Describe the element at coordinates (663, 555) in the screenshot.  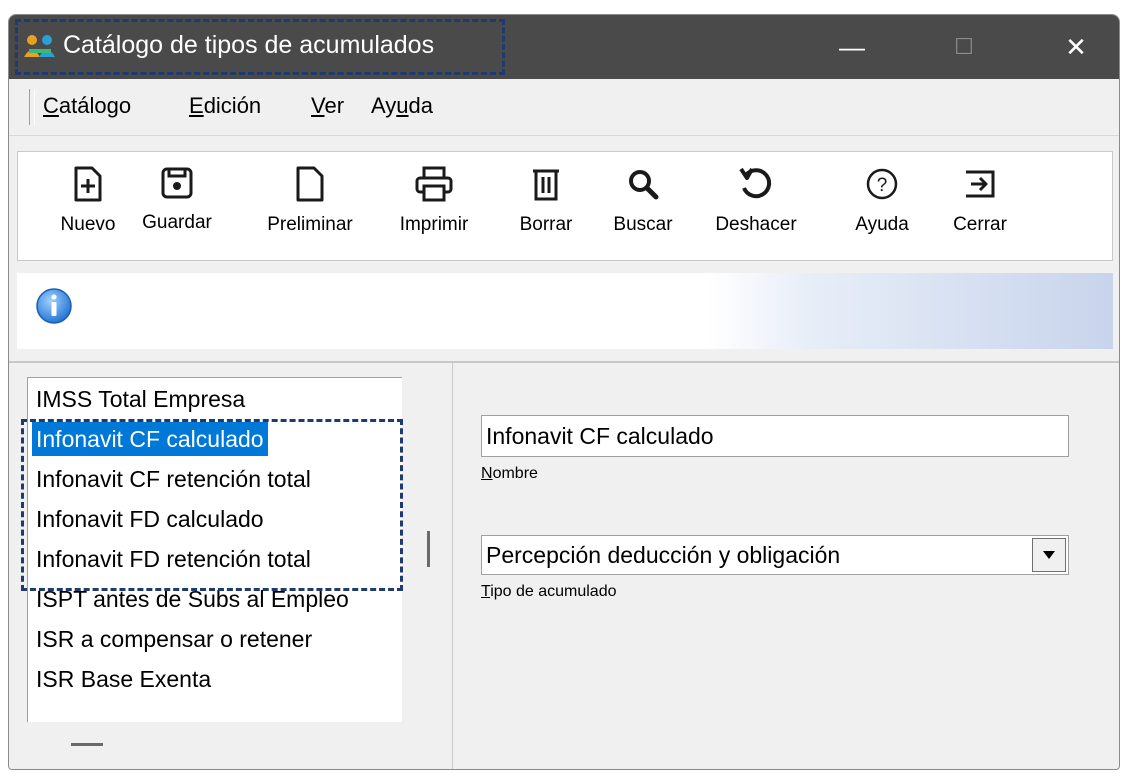
I see `tipo-acumulado-value: Percepción deducción y obligación` at that location.